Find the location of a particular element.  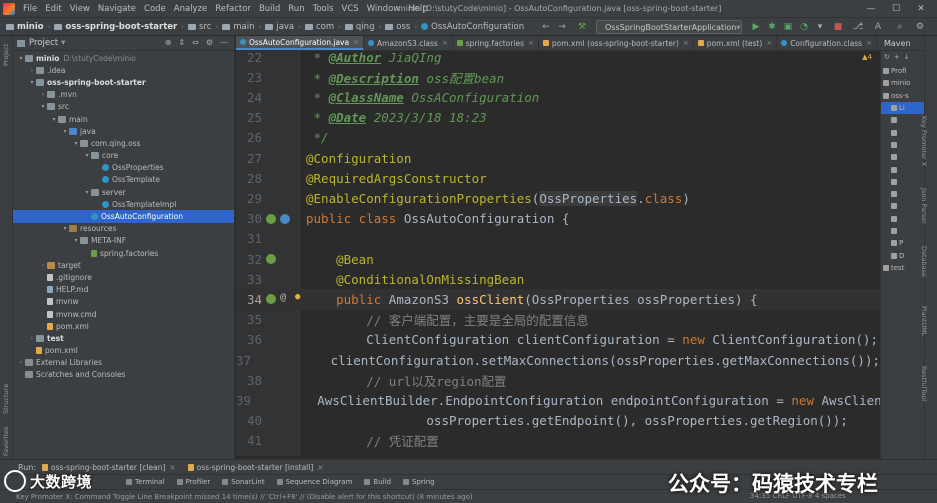

menu-build: Build is located at coordinates (269, 9).